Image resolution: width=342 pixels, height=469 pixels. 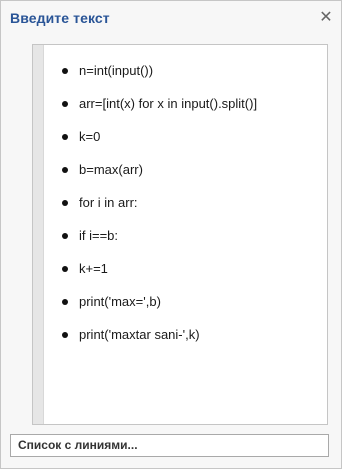 What do you see at coordinates (139, 334) in the screenshot?
I see `list-item-text: print('maxtar sani-',k)` at bounding box center [139, 334].